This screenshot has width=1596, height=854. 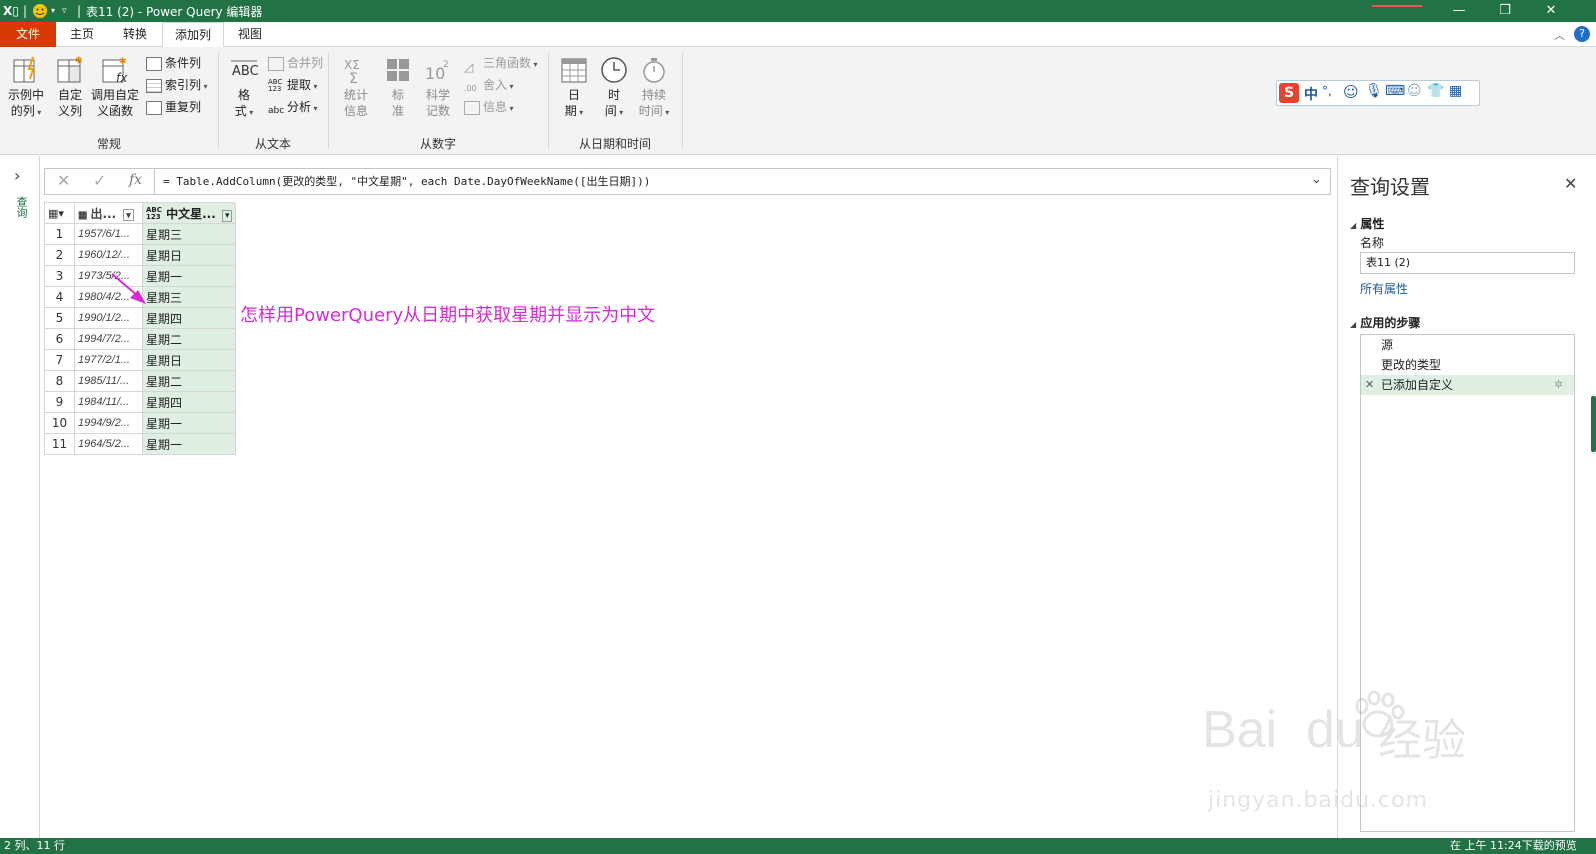 What do you see at coordinates (82, 215) in the screenshot?
I see `date-type-icon: ▦` at bounding box center [82, 215].